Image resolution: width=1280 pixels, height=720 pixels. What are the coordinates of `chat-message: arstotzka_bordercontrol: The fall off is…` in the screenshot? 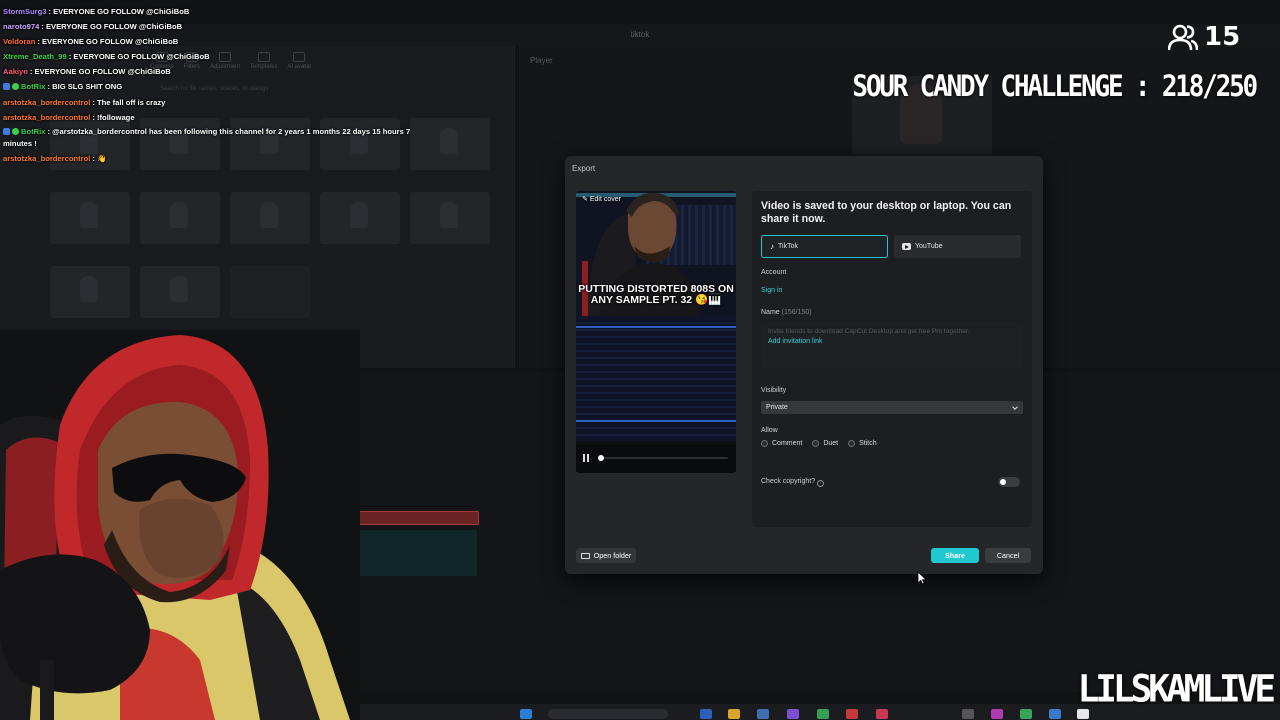 It's located at (208, 102).